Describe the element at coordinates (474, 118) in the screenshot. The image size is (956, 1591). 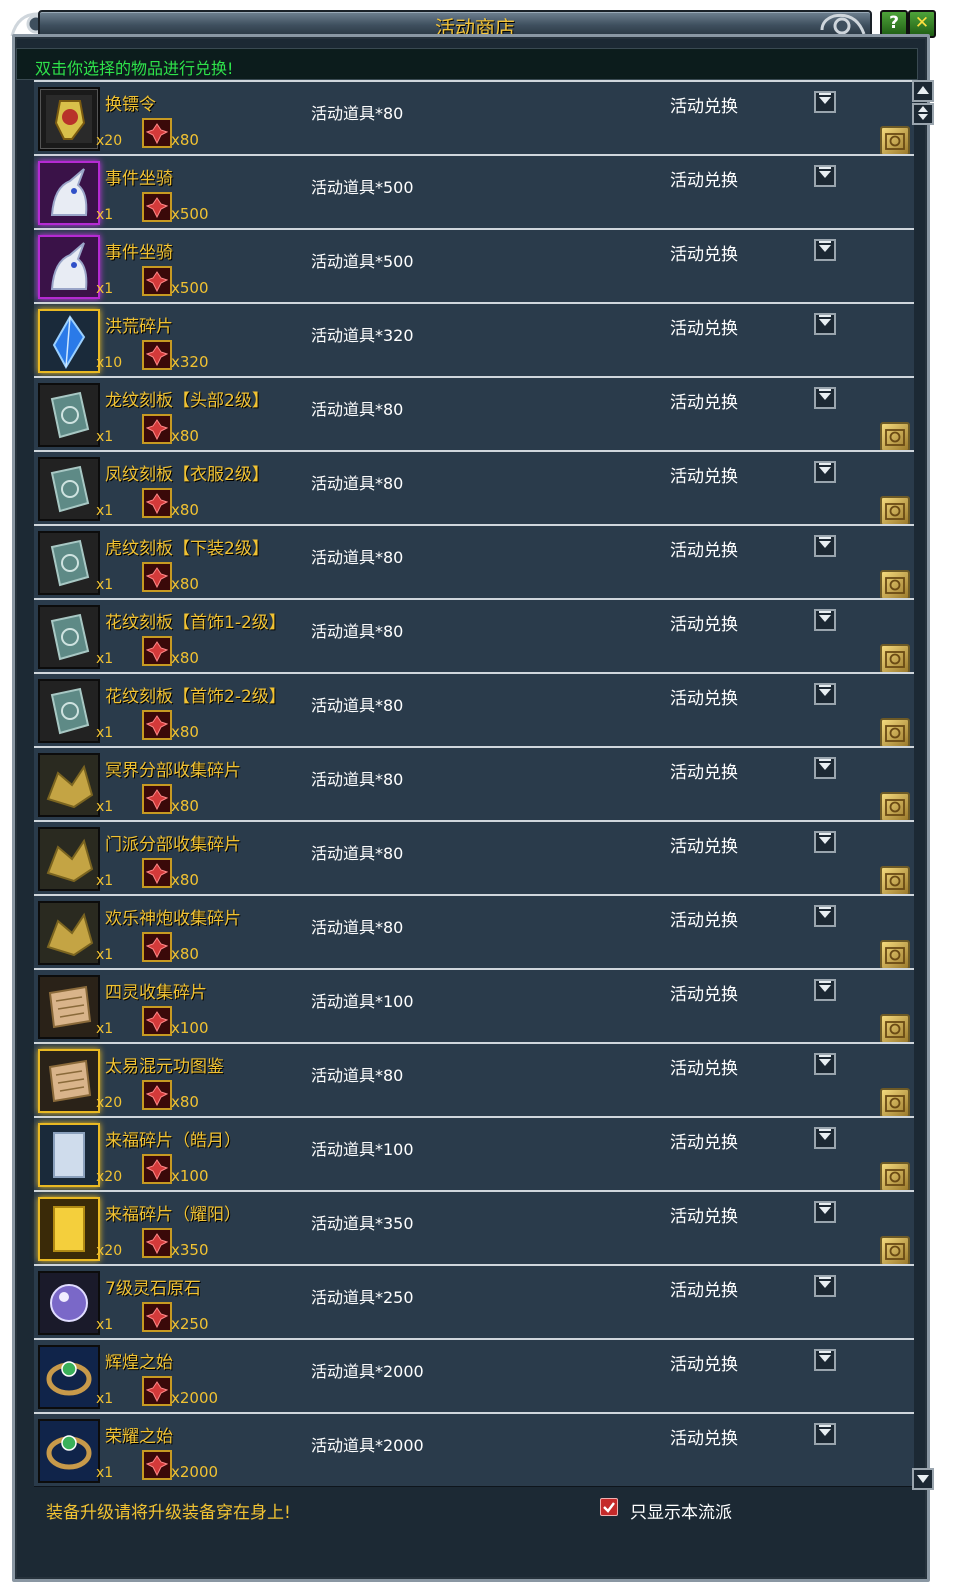
I see `shop-item-row: x20 换镖令 x80 活动道具*80 活动兑换` at that location.